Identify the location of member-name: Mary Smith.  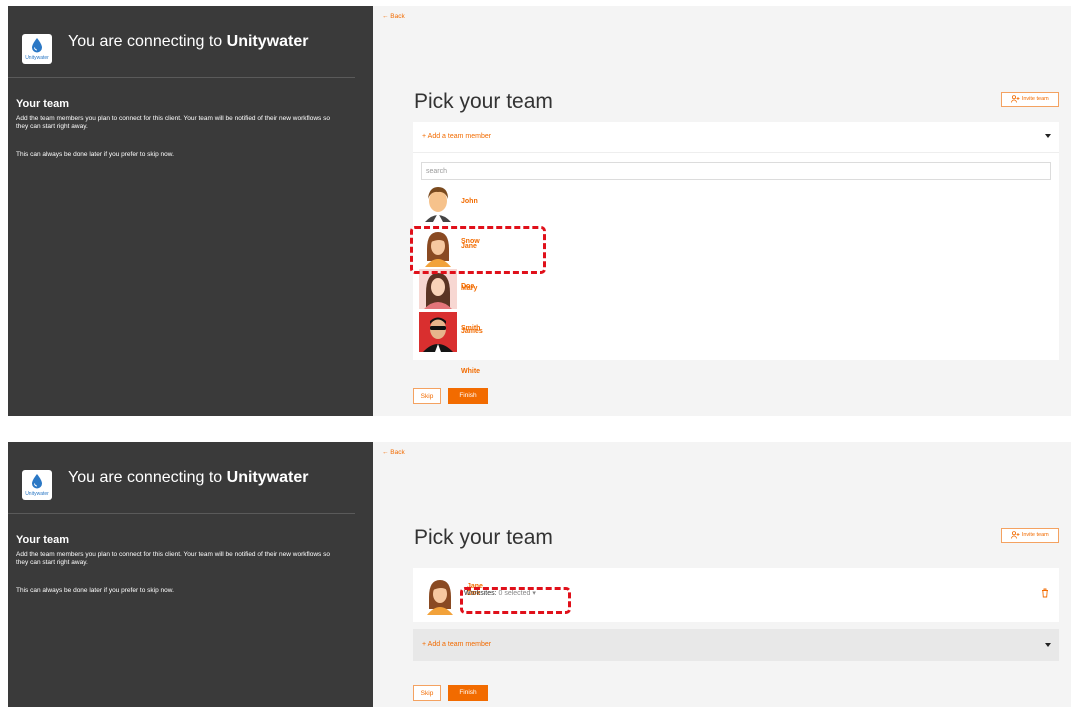
(471, 308).